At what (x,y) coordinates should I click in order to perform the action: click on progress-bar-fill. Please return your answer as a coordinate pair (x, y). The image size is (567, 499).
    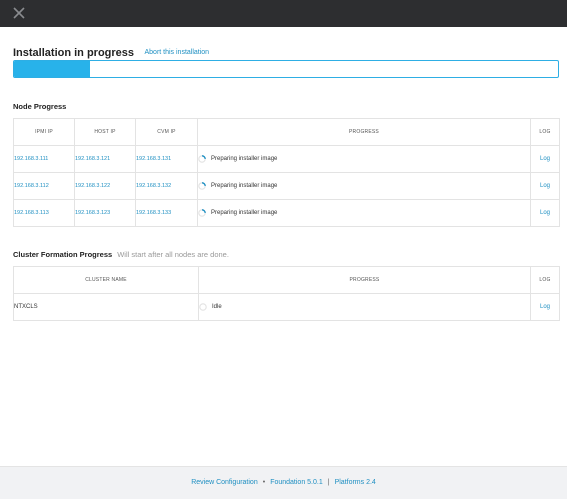
    Looking at the image, I should click on (52, 69).